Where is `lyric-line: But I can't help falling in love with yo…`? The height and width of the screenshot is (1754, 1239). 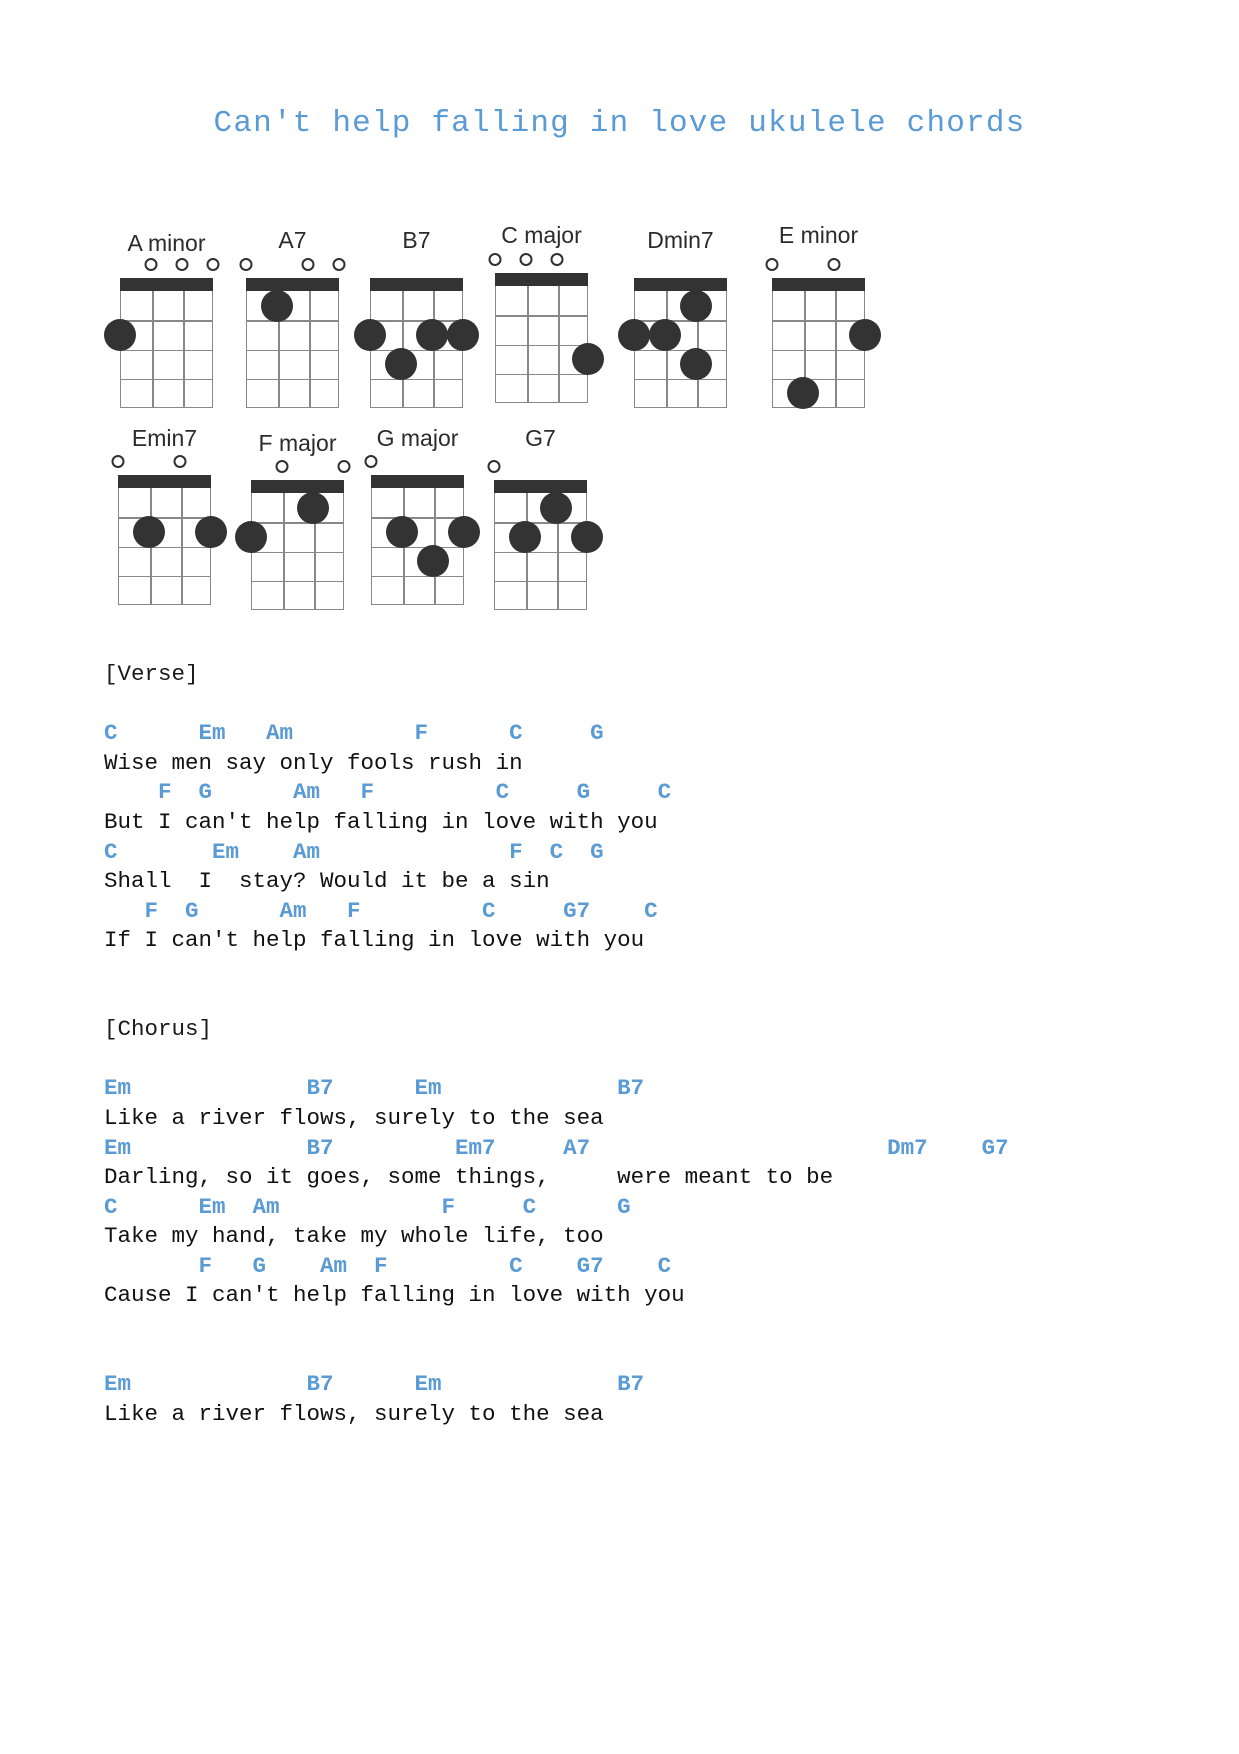 lyric-line: But I can't help falling in love with yo… is located at coordinates (381, 821).